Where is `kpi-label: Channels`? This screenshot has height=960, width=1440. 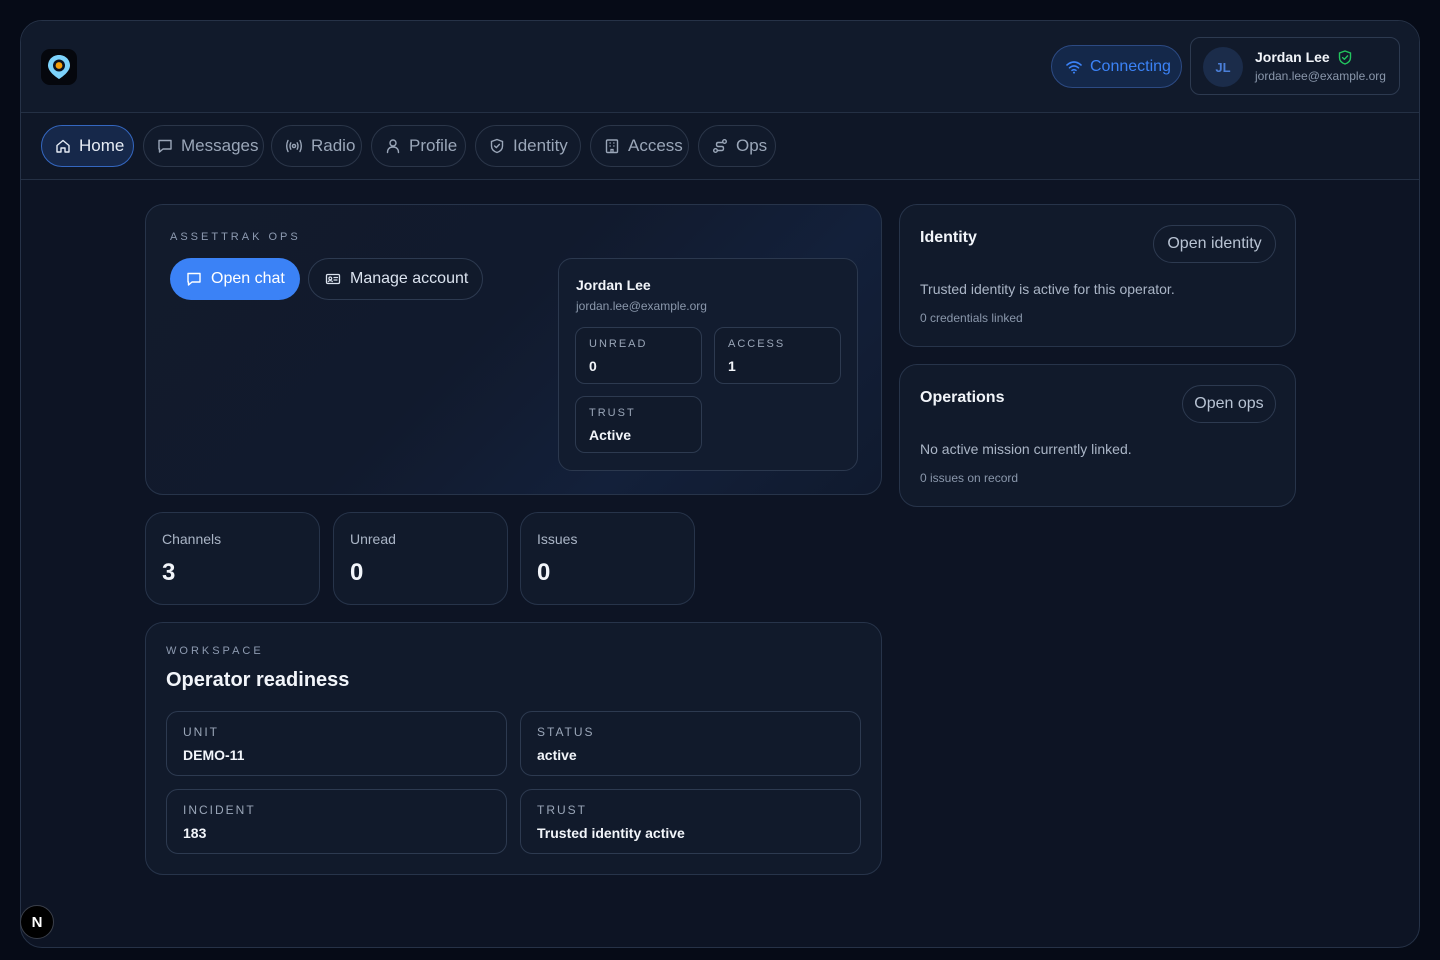
kpi-label: Channels is located at coordinates (192, 539).